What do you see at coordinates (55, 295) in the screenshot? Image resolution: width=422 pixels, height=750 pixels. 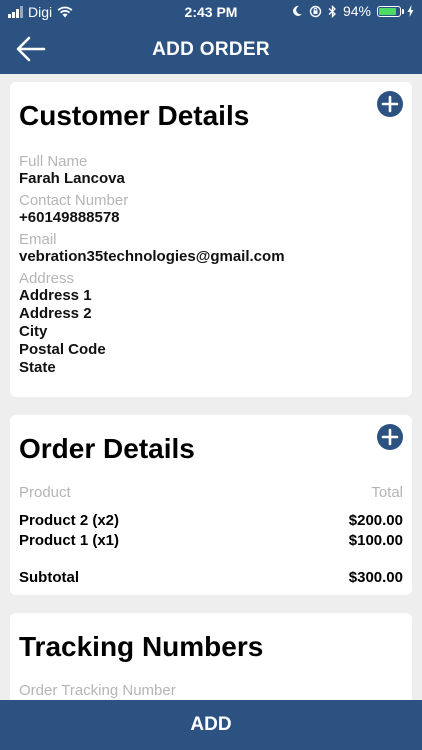 I see `address-line-1: Address 1` at bounding box center [55, 295].